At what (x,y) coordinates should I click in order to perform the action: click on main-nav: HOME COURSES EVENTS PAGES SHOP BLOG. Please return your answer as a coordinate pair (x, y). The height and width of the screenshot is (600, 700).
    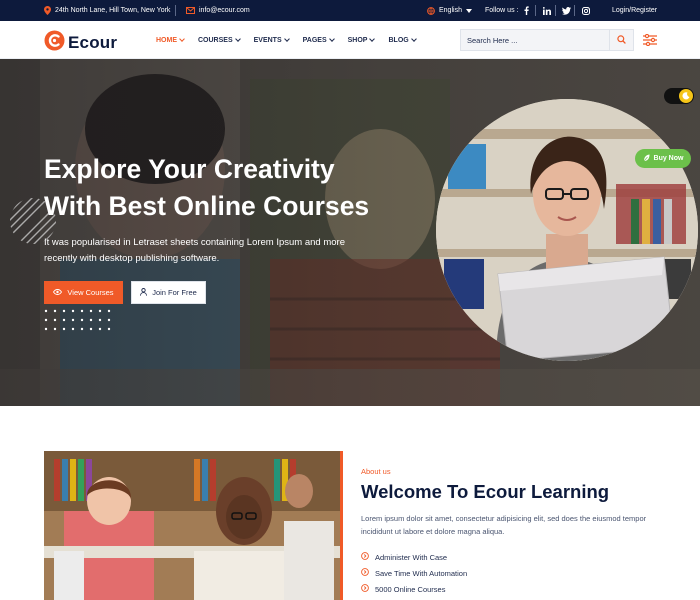
    Looking at the image, I should click on (293, 40).